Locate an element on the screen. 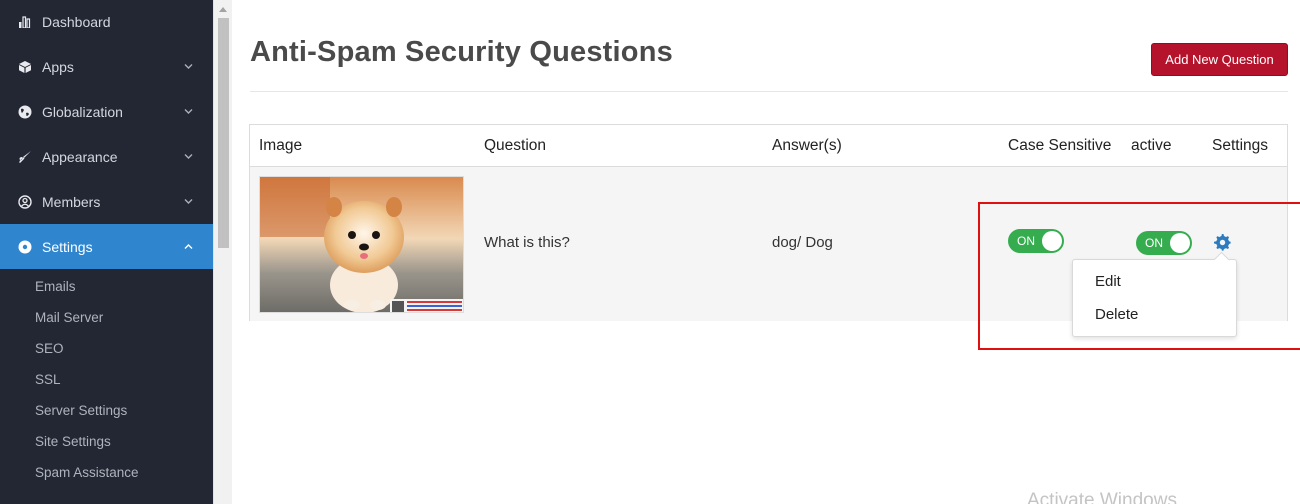 The image size is (1300, 504). cube-icon is located at coordinates (25, 67).